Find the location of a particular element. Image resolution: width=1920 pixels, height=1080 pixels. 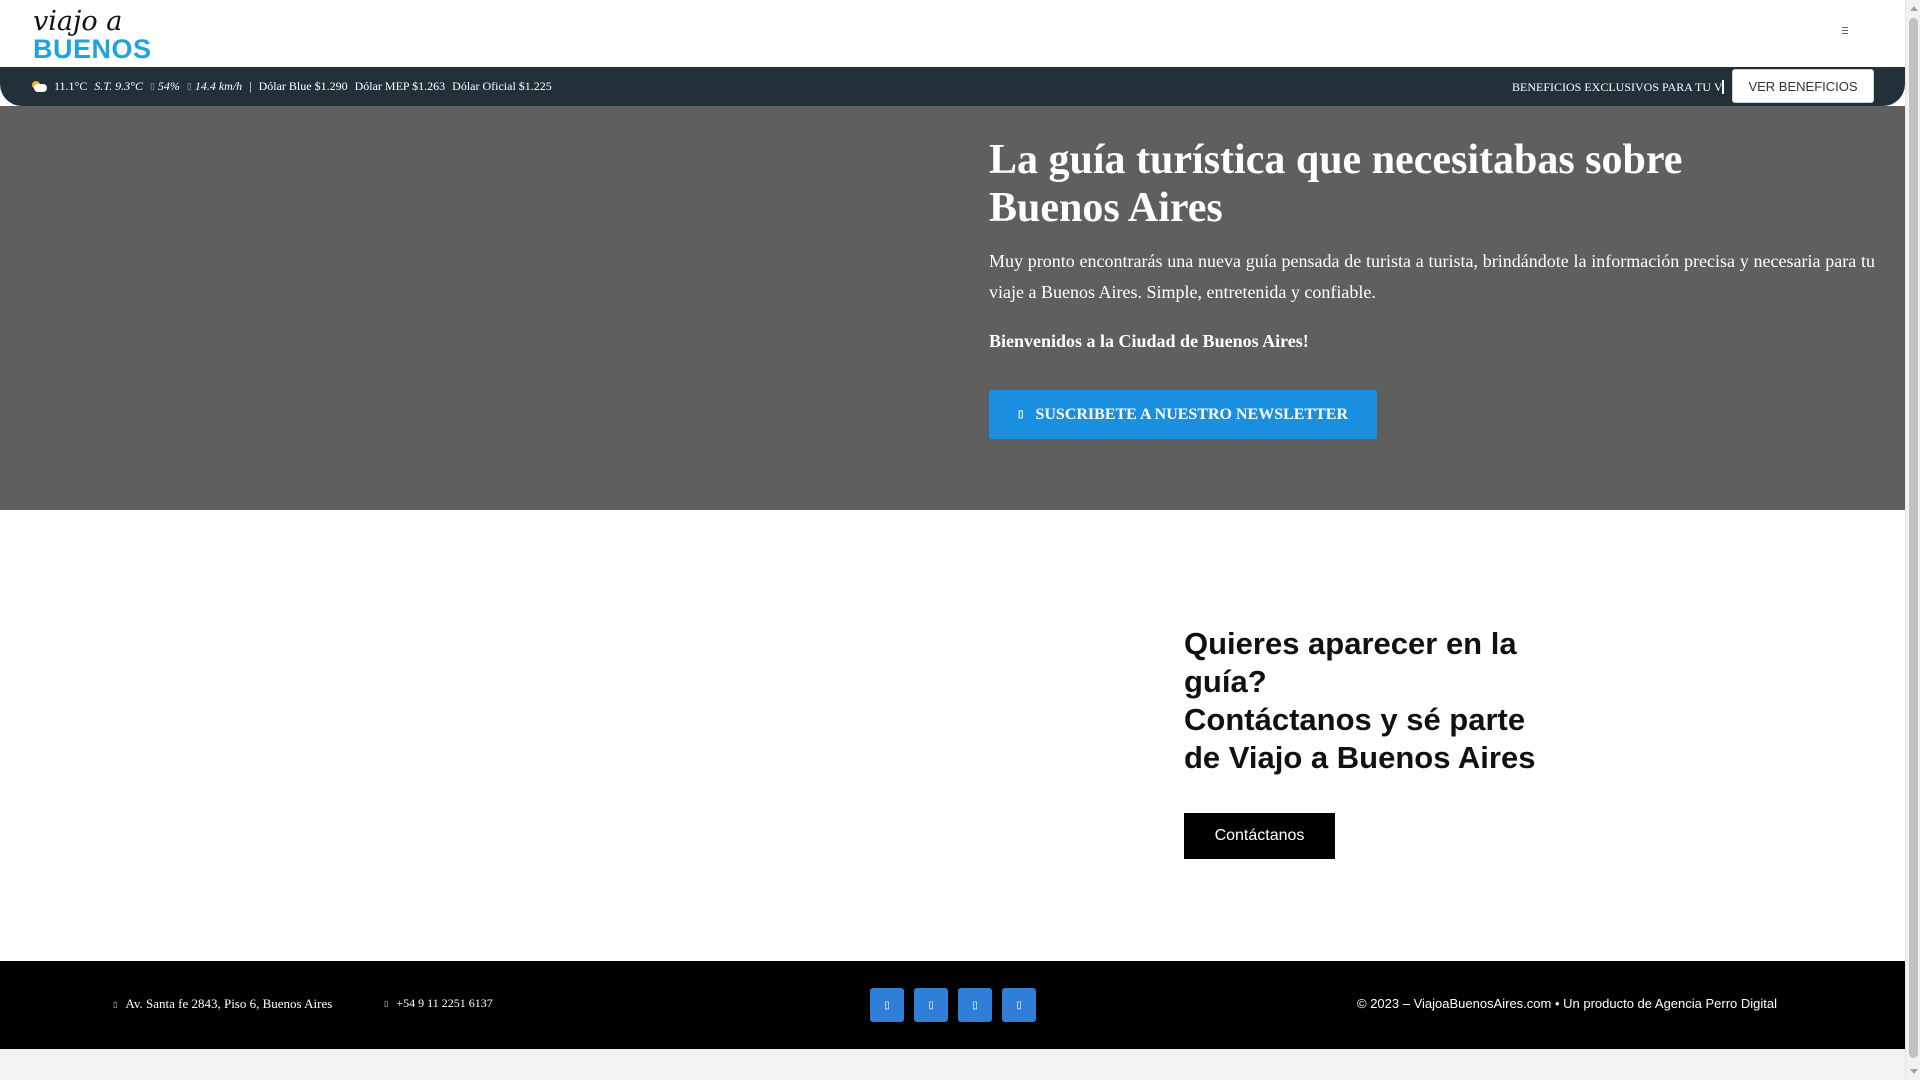

scroll-down-arrow-icon is located at coordinates (1914, 1071).